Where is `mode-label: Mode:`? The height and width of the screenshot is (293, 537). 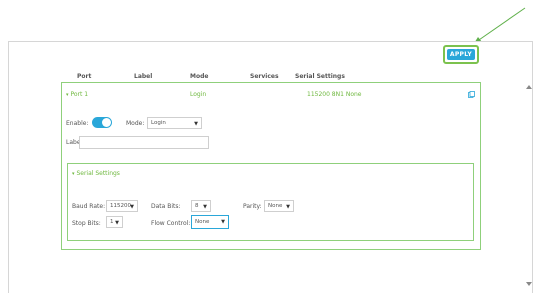 mode-label: Mode: is located at coordinates (135, 123).